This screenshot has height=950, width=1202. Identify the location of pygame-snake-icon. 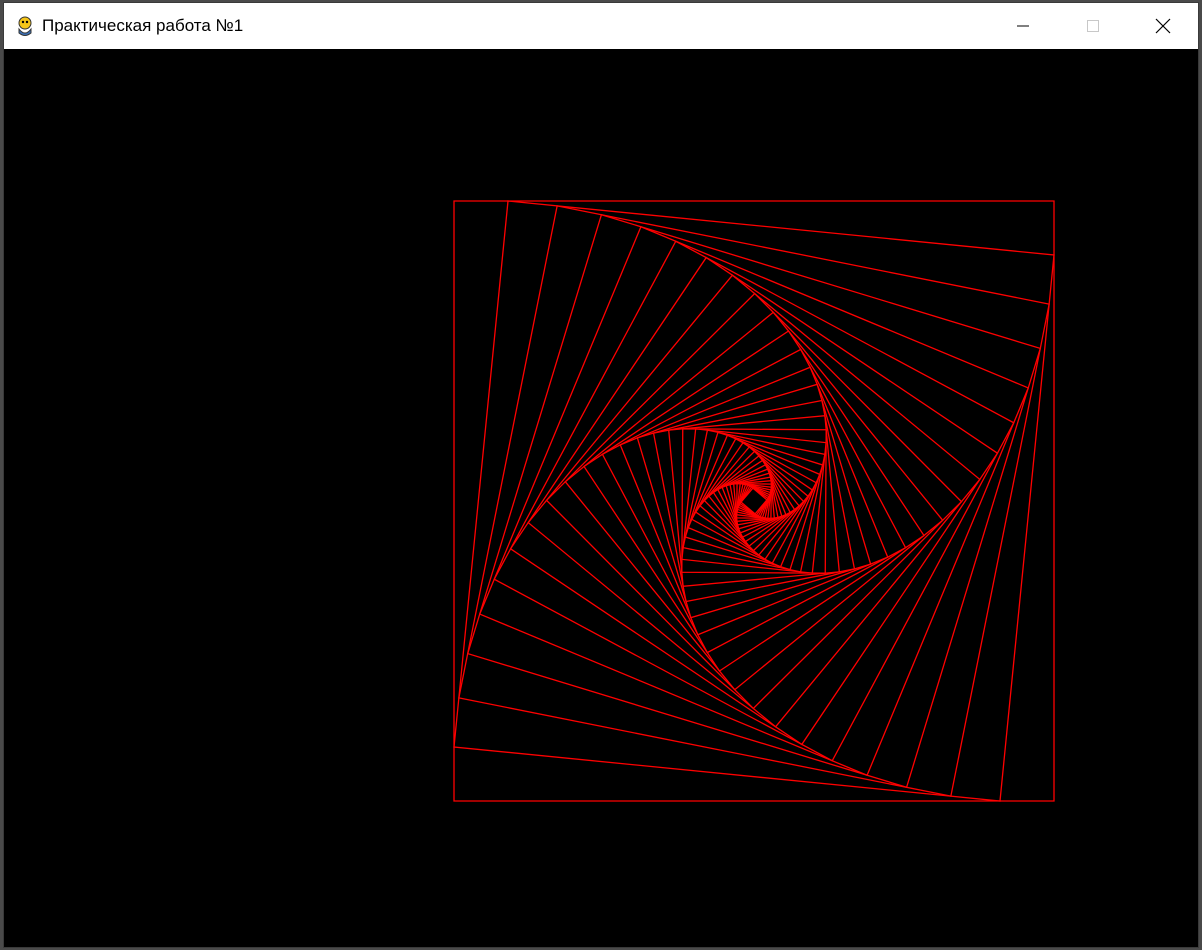
(25, 26).